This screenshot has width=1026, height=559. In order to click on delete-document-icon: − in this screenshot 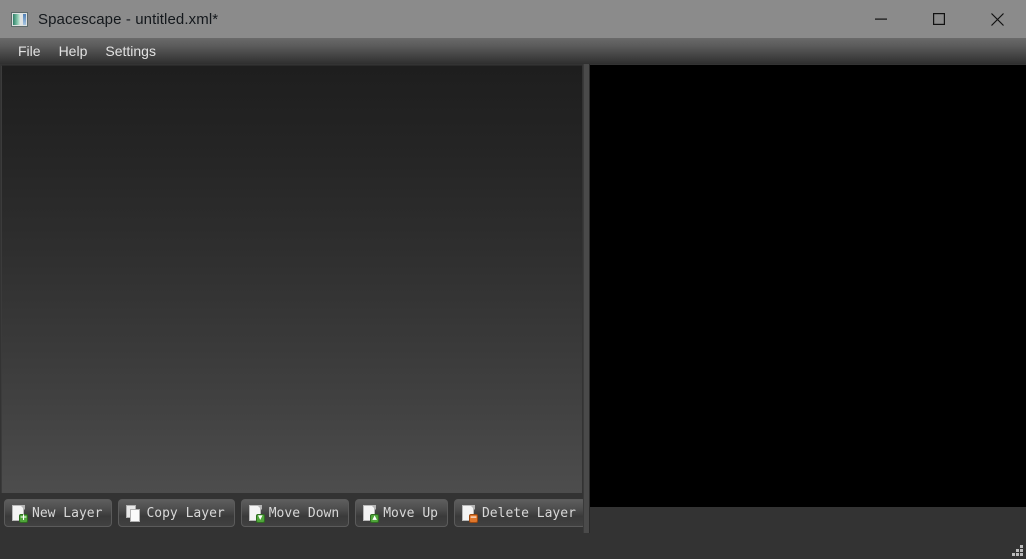, I will do `click(469, 513)`.